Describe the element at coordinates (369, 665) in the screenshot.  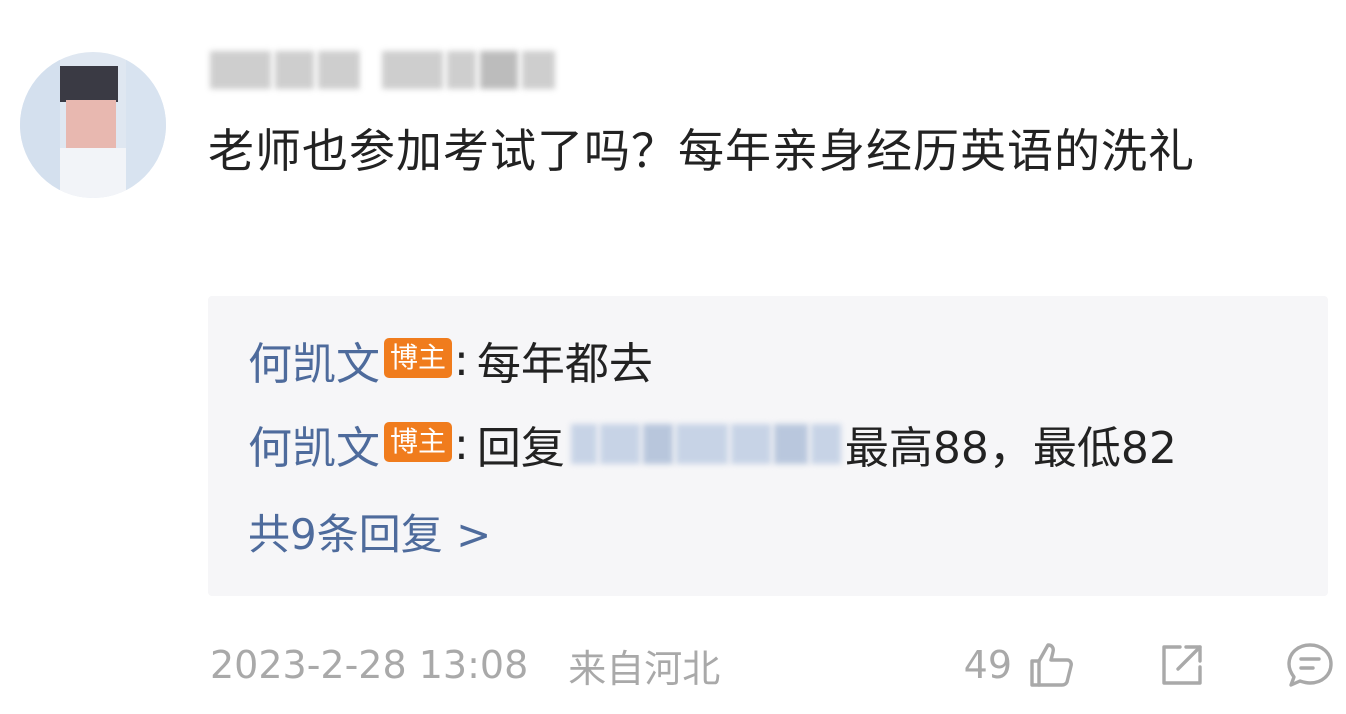
I see `timestamp: 2023-2-28 13:08` at that location.